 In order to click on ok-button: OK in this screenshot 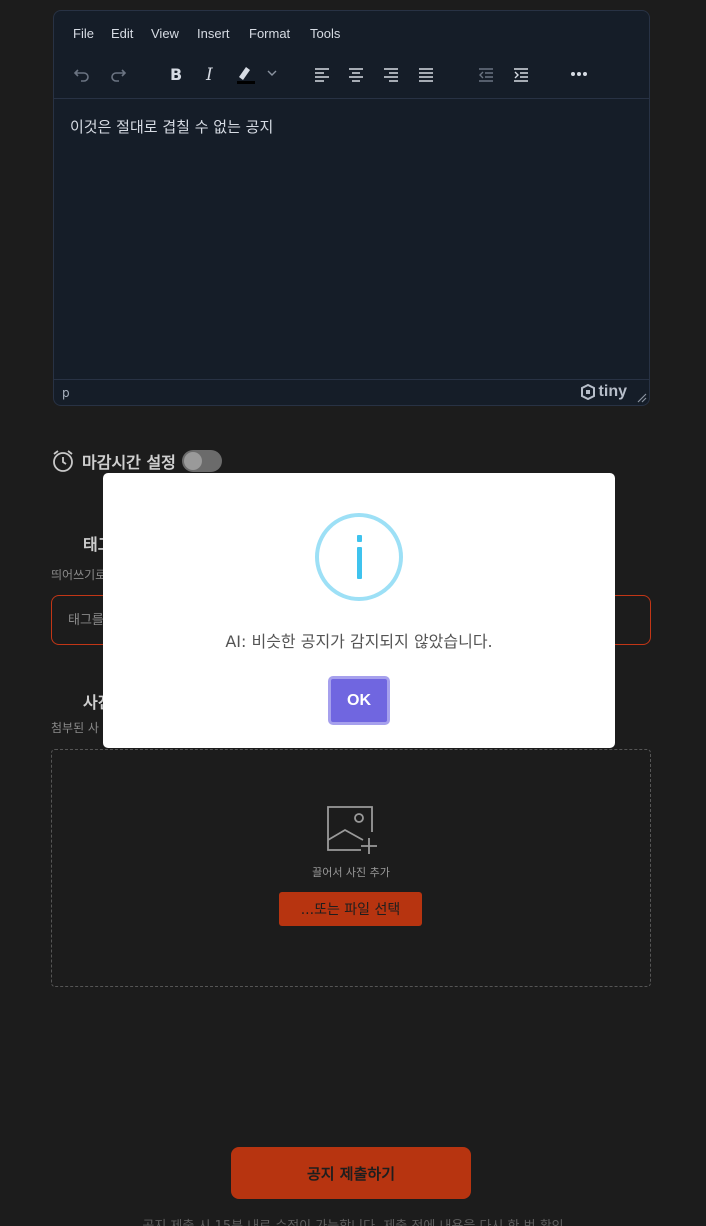, I will do `click(359, 700)`.